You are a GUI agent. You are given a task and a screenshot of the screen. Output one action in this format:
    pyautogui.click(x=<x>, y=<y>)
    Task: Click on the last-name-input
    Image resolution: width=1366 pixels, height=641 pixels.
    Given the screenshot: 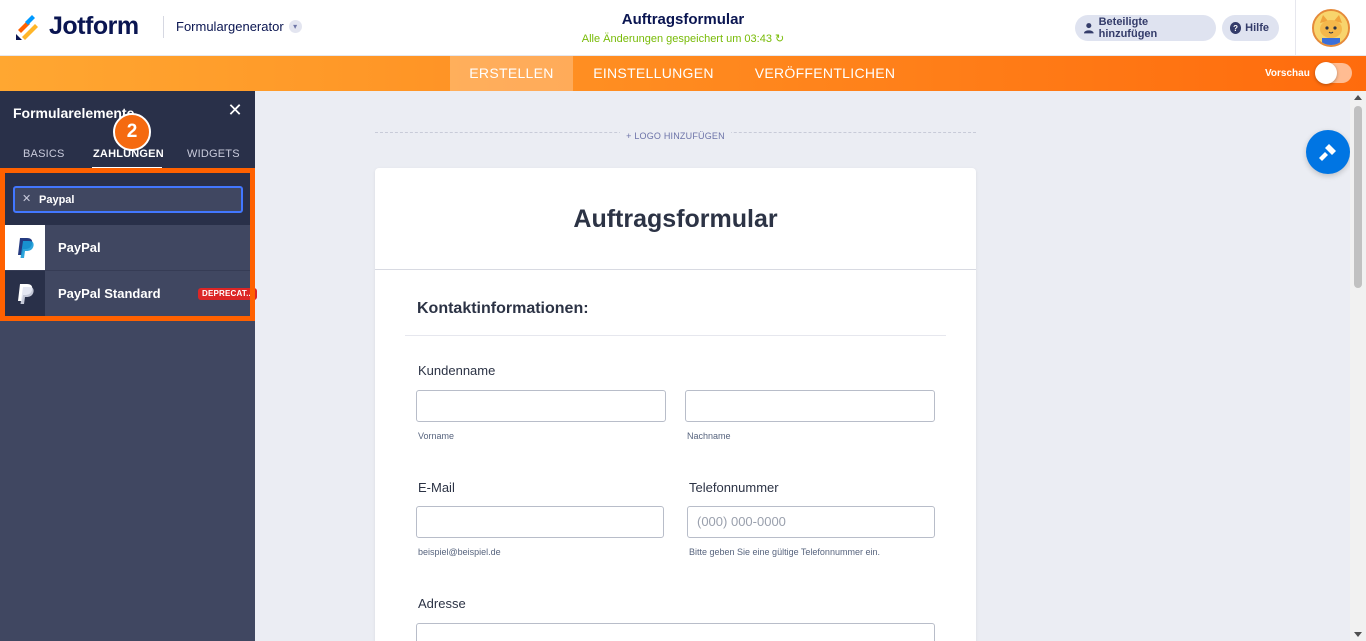 What is the action you would take?
    pyautogui.click(x=810, y=406)
    